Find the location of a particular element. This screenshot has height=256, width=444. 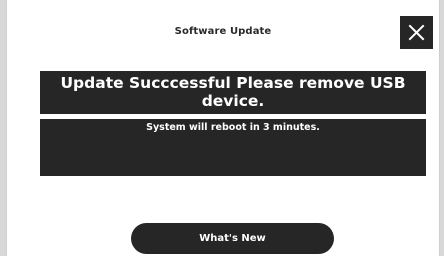

close-icon is located at coordinates (416, 32).